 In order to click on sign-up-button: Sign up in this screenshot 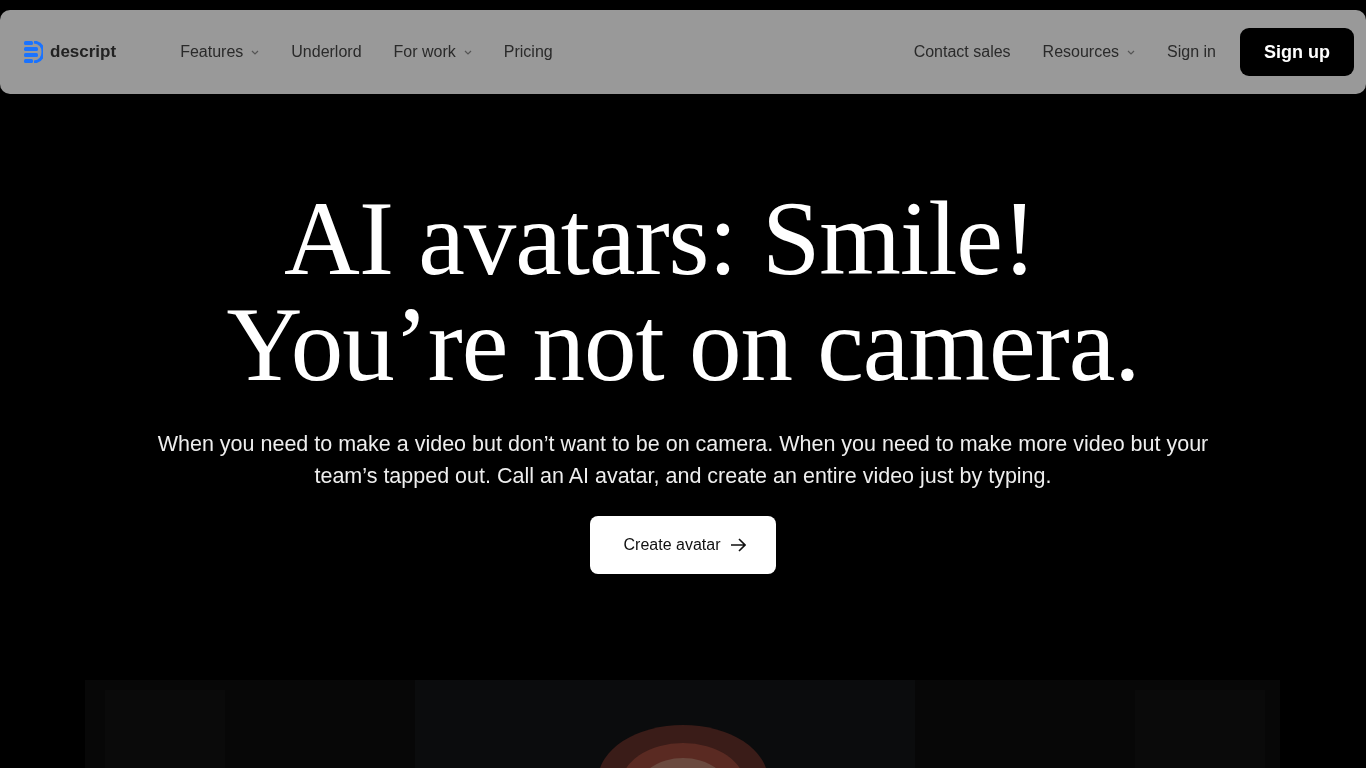, I will do `click(1297, 52)`.